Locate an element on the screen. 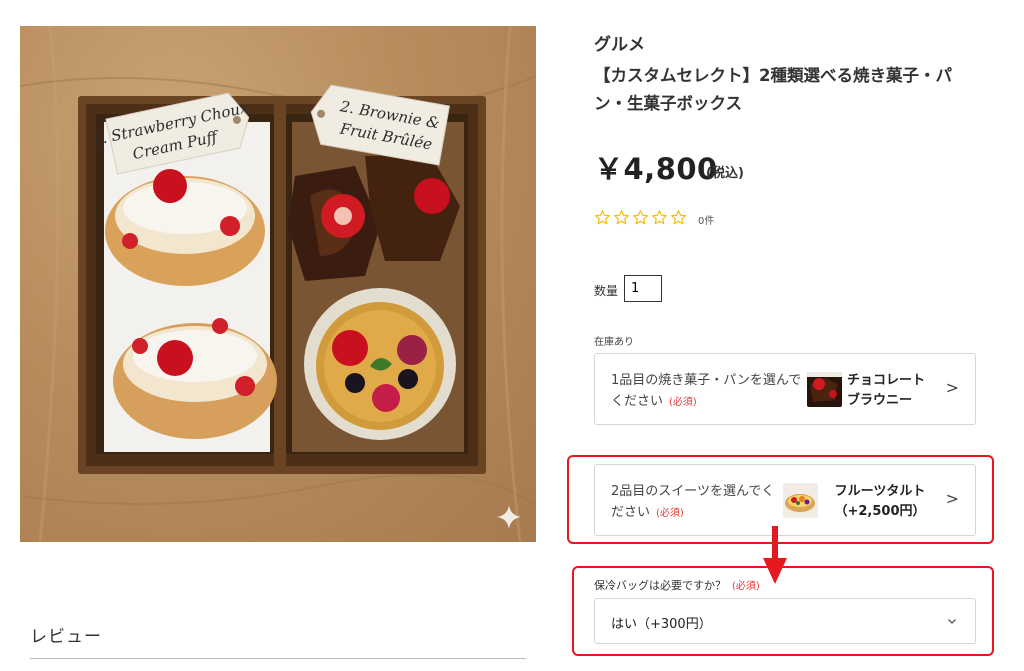 This screenshot has height=671, width=1024. creme-brulee is located at coordinates (380, 364).